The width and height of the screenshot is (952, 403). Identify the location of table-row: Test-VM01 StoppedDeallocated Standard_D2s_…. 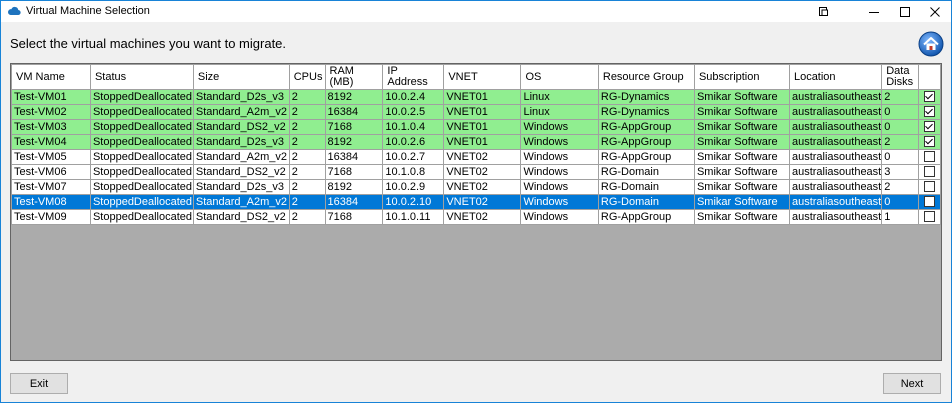
(476, 97).